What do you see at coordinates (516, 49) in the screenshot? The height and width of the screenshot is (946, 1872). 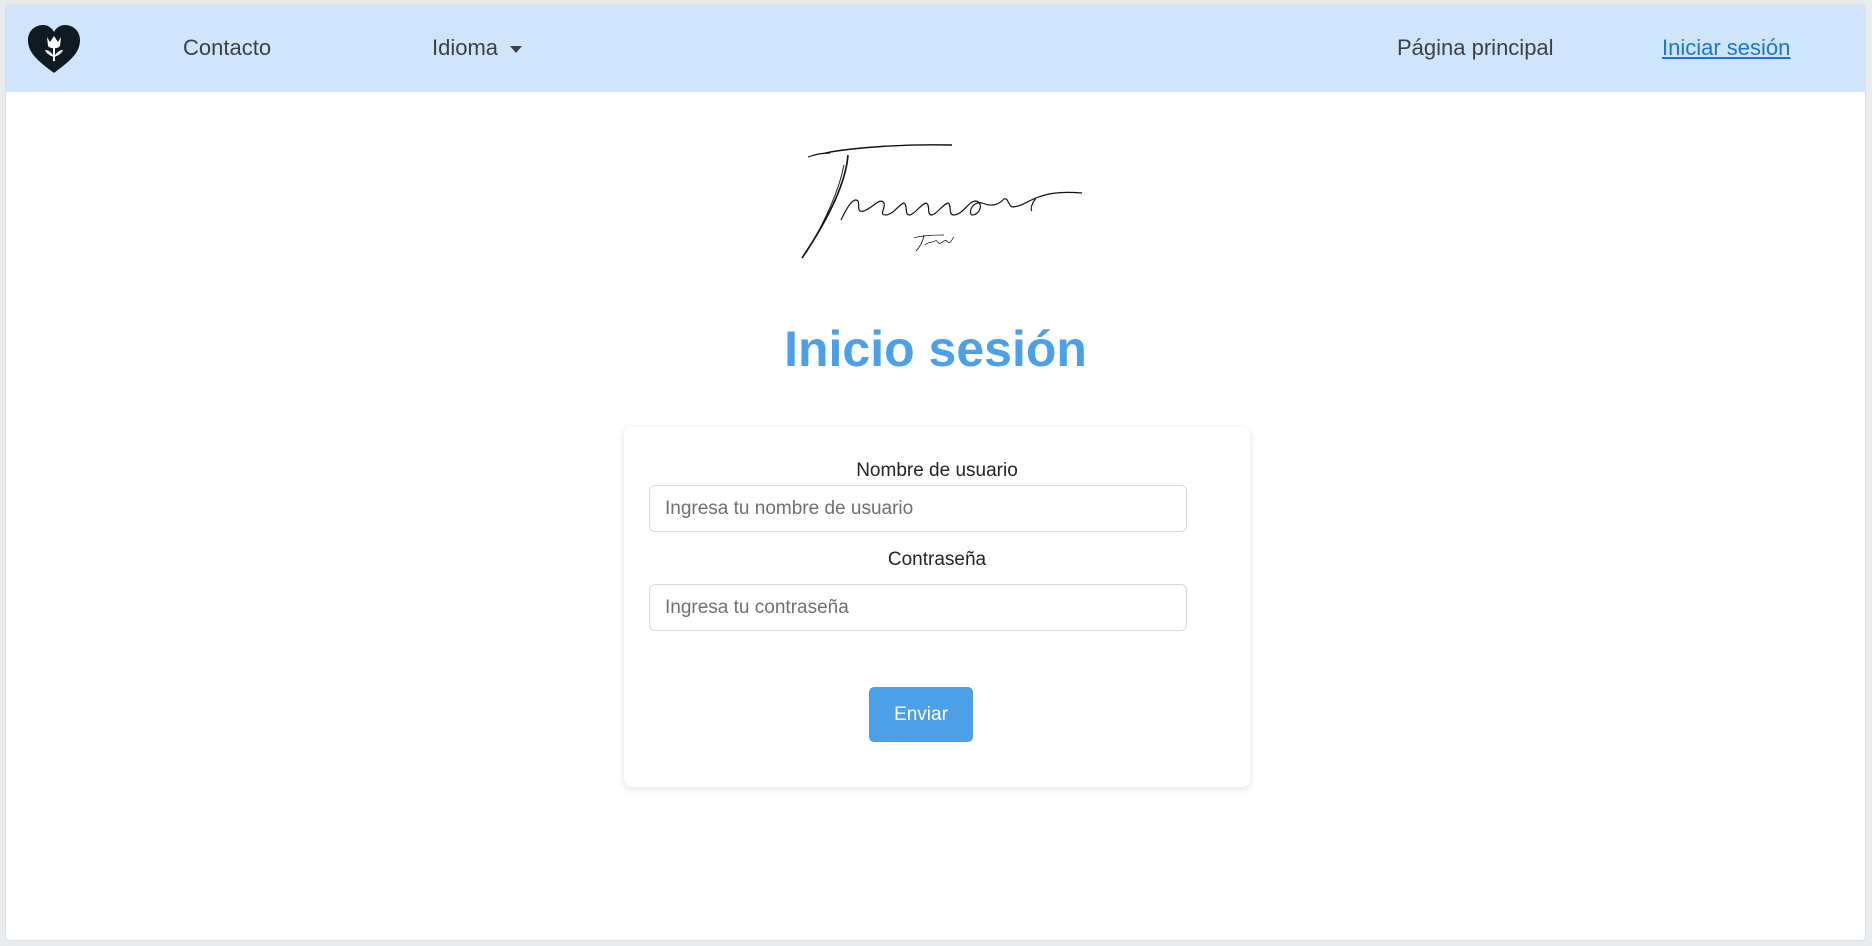 I see `chevron-down-icon` at bounding box center [516, 49].